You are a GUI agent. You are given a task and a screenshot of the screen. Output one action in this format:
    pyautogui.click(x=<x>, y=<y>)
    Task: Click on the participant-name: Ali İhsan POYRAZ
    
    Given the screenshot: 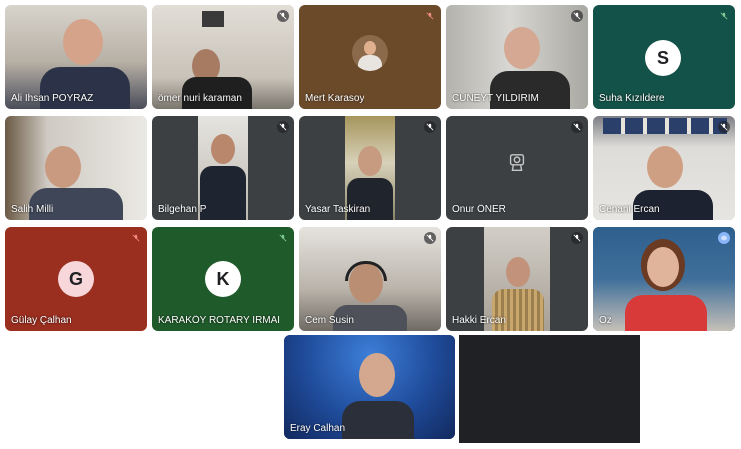 What is the action you would take?
    pyautogui.click(x=52, y=98)
    